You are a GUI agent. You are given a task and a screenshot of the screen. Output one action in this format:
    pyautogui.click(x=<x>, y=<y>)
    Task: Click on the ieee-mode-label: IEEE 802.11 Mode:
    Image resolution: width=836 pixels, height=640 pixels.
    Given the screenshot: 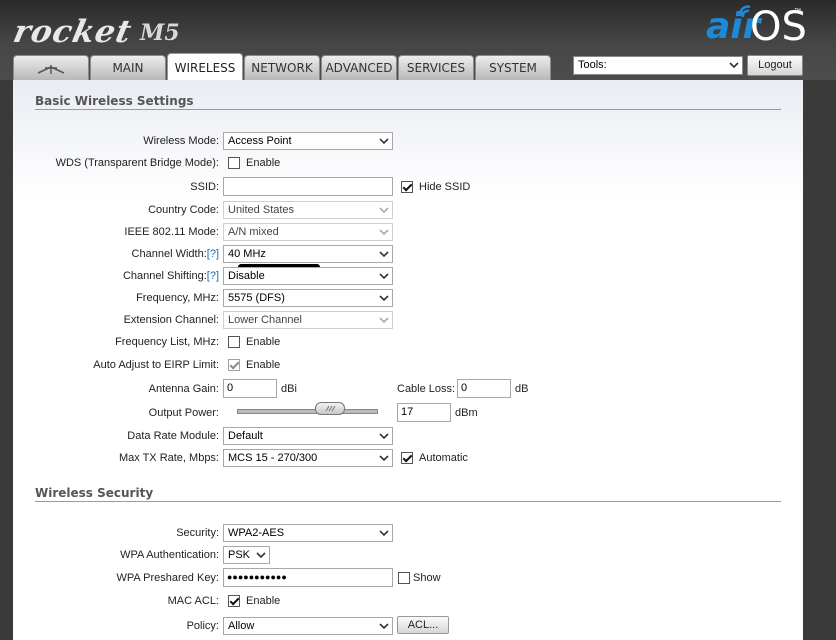 What is the action you would take?
    pyautogui.click(x=171, y=232)
    